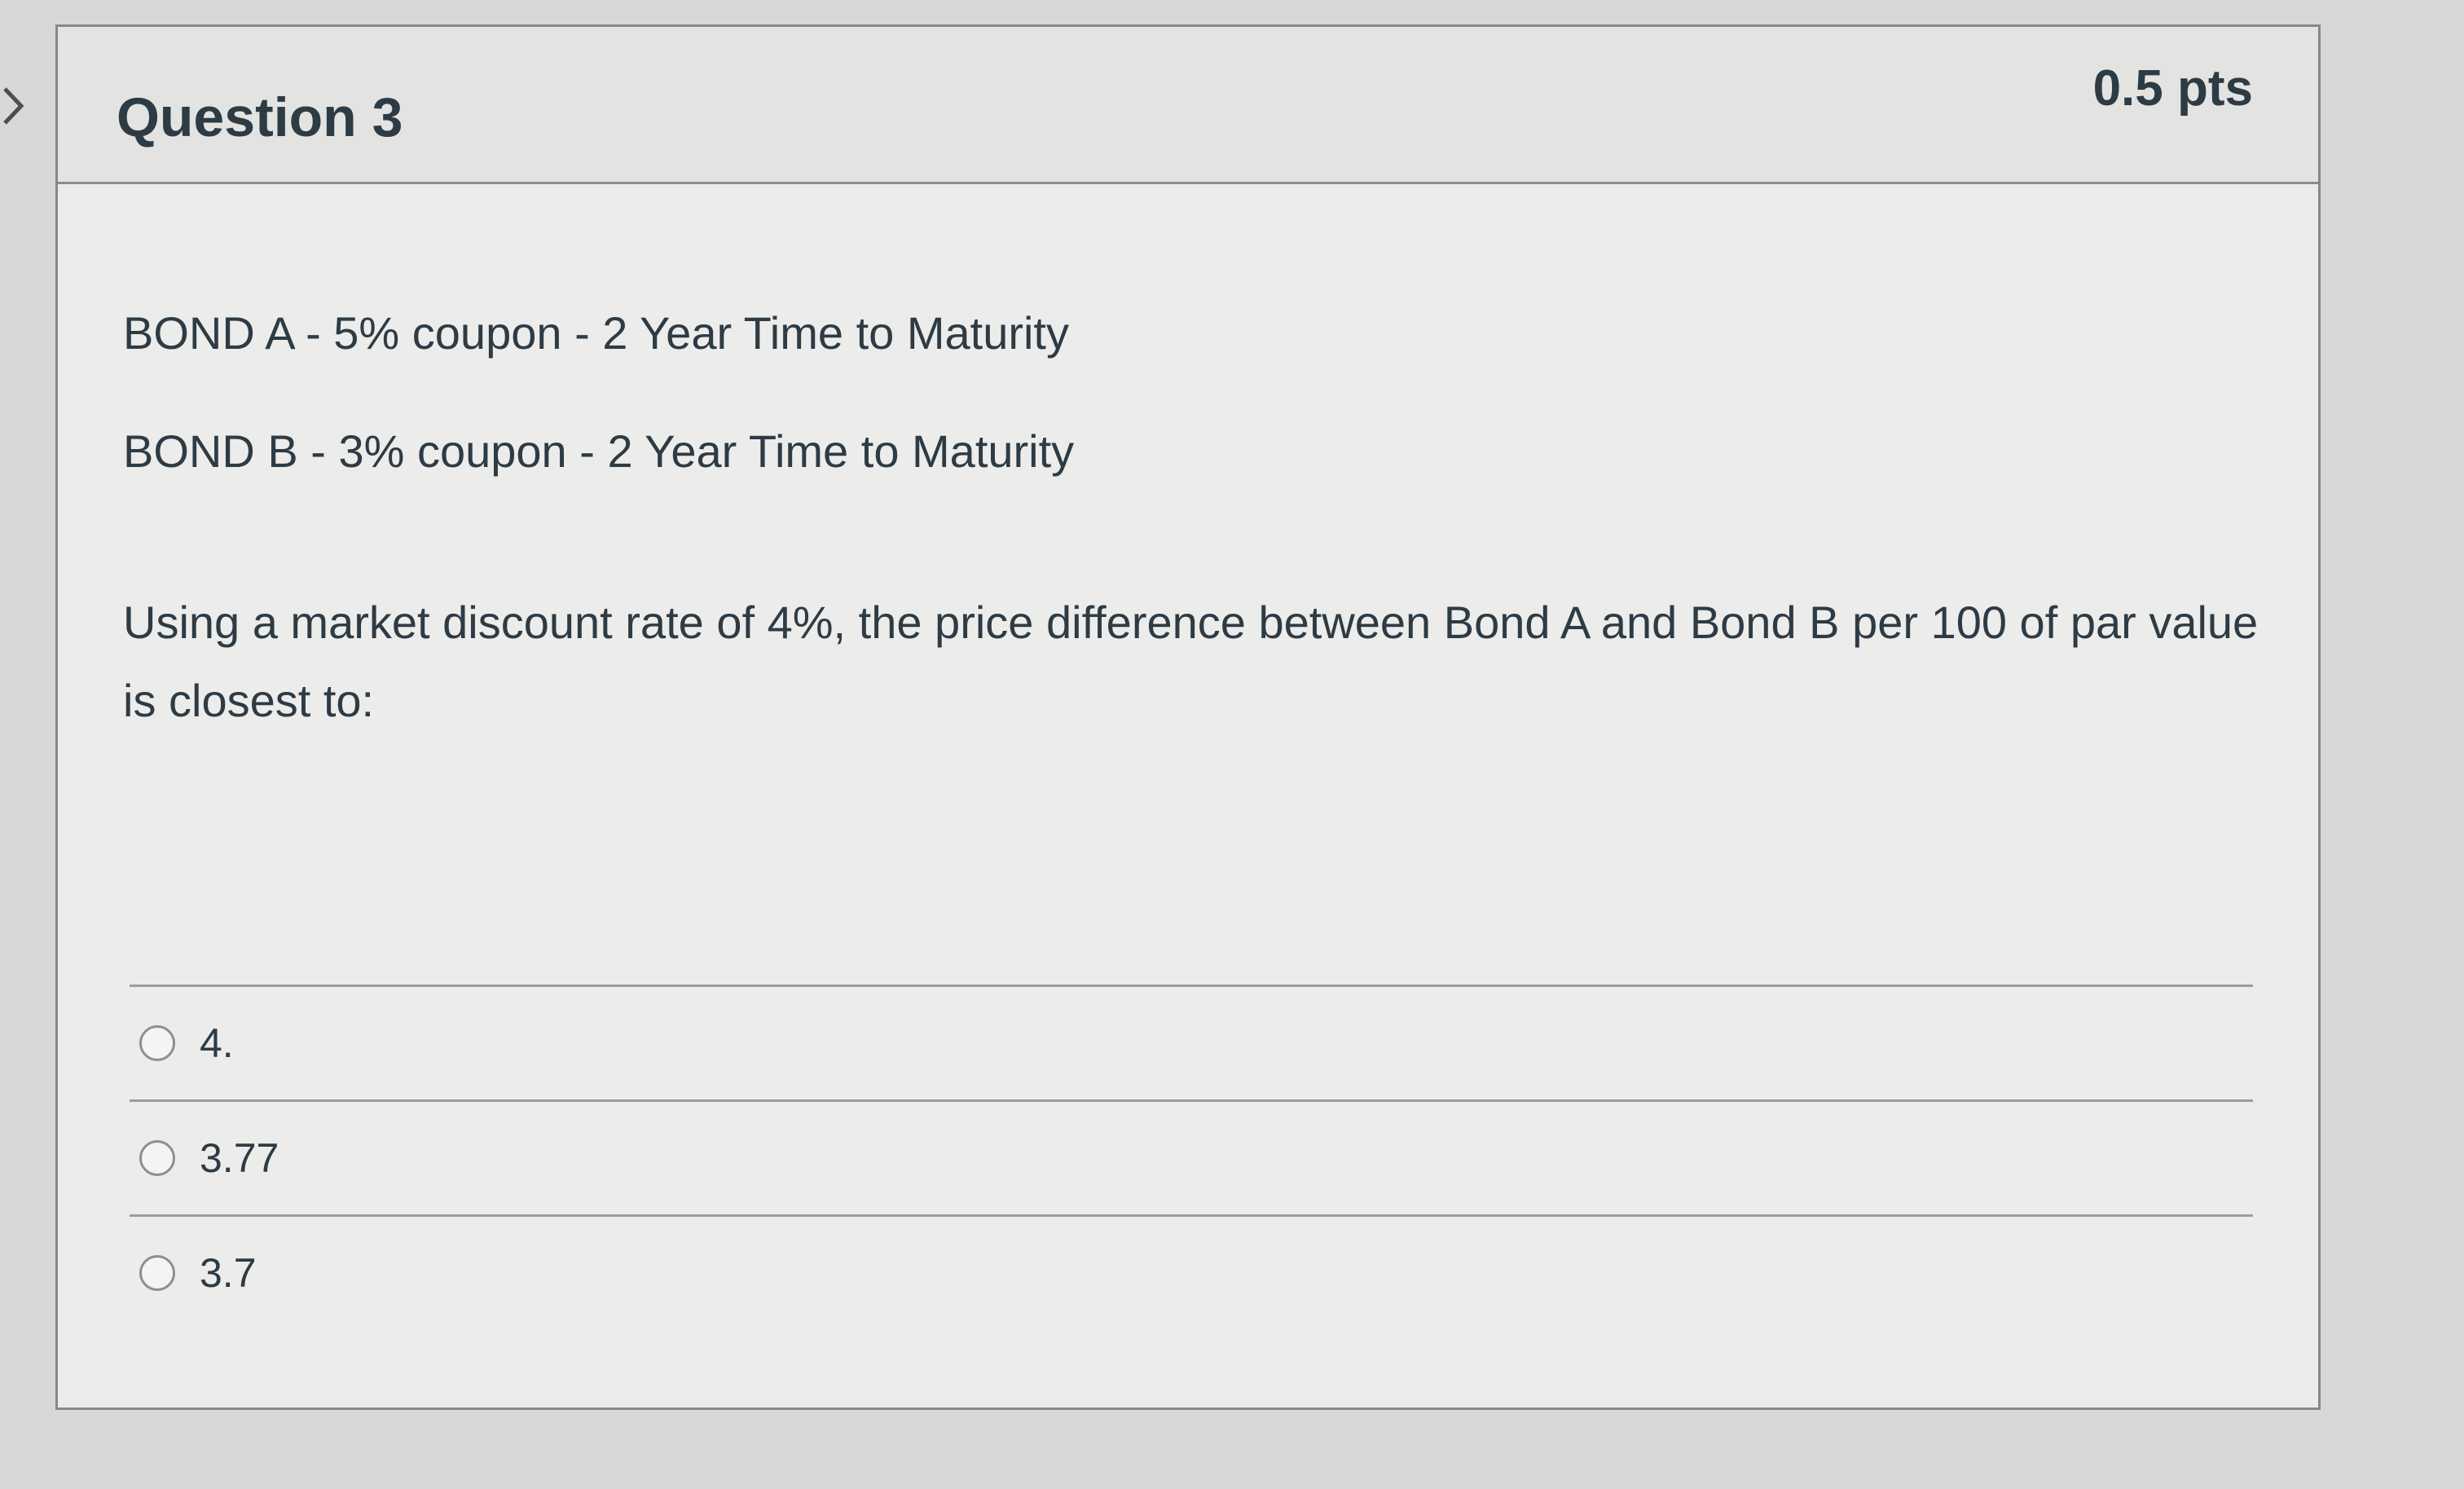  I want to click on answer-label: 3.77, so click(239, 1158).